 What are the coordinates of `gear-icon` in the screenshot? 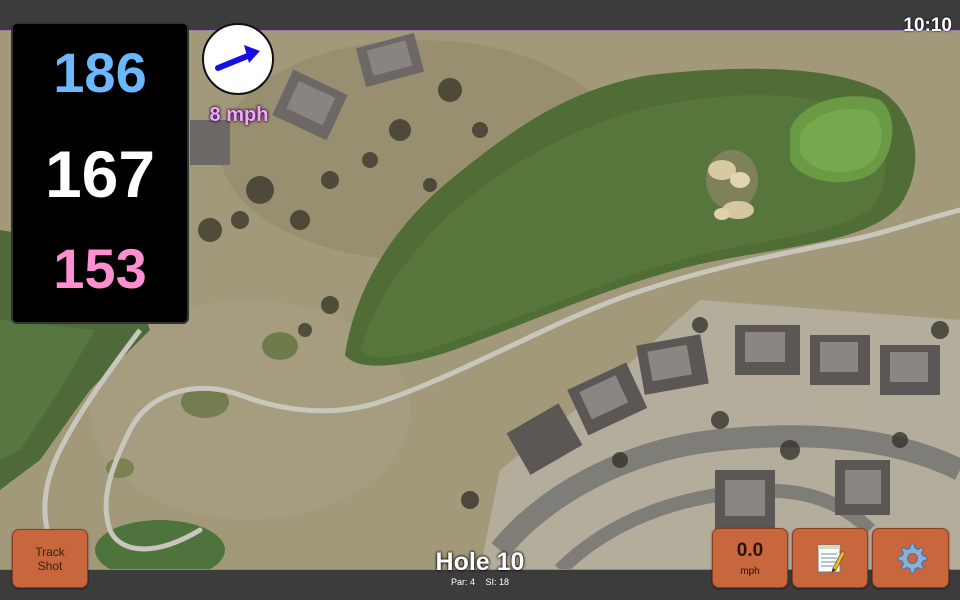 It's located at (912, 558).